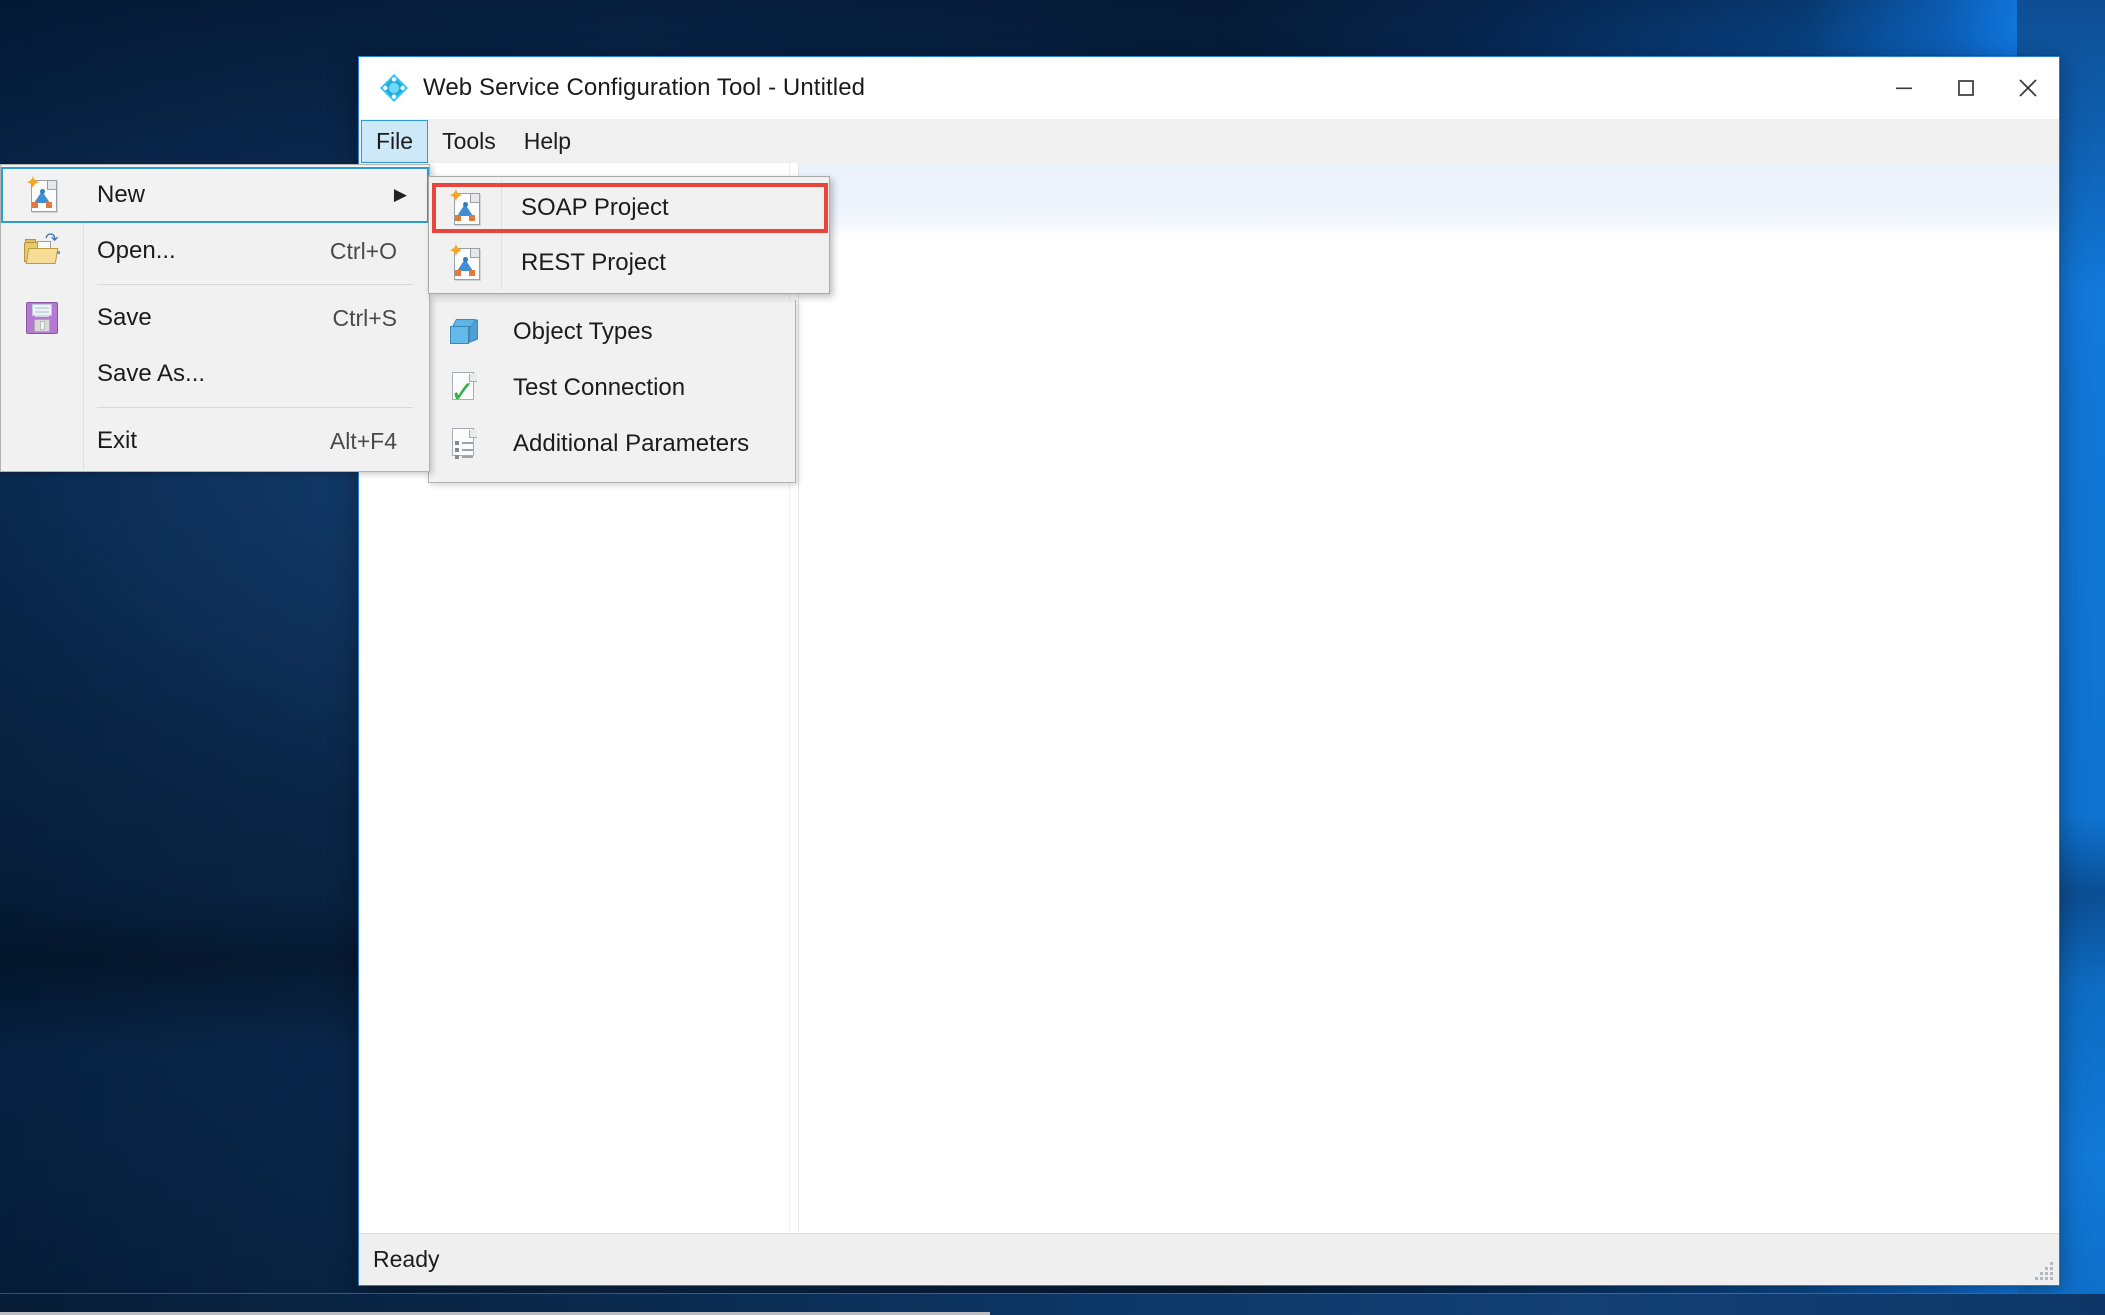  What do you see at coordinates (583, 331) in the screenshot?
I see `menu-item-object-types-label: Object Types` at bounding box center [583, 331].